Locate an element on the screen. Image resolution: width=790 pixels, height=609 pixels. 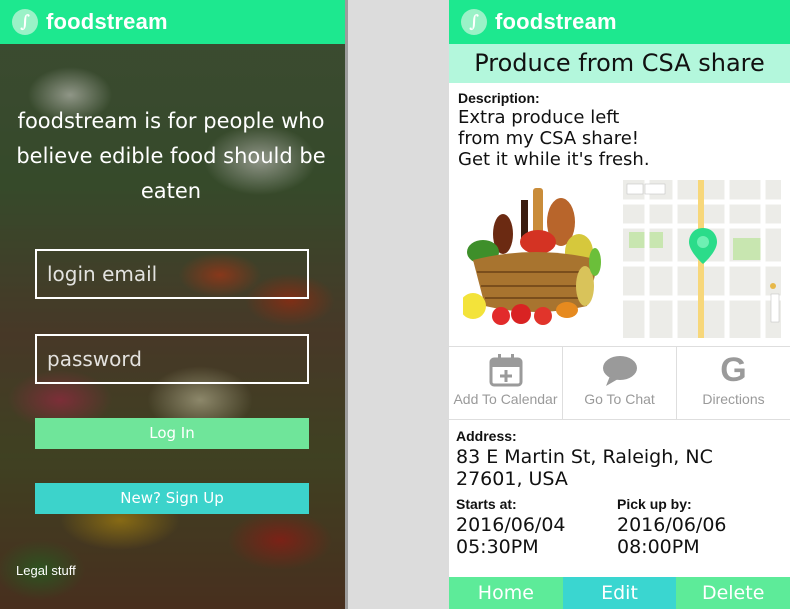
bottom-nav: Home Edit Delete is located at coordinates (619, 593).